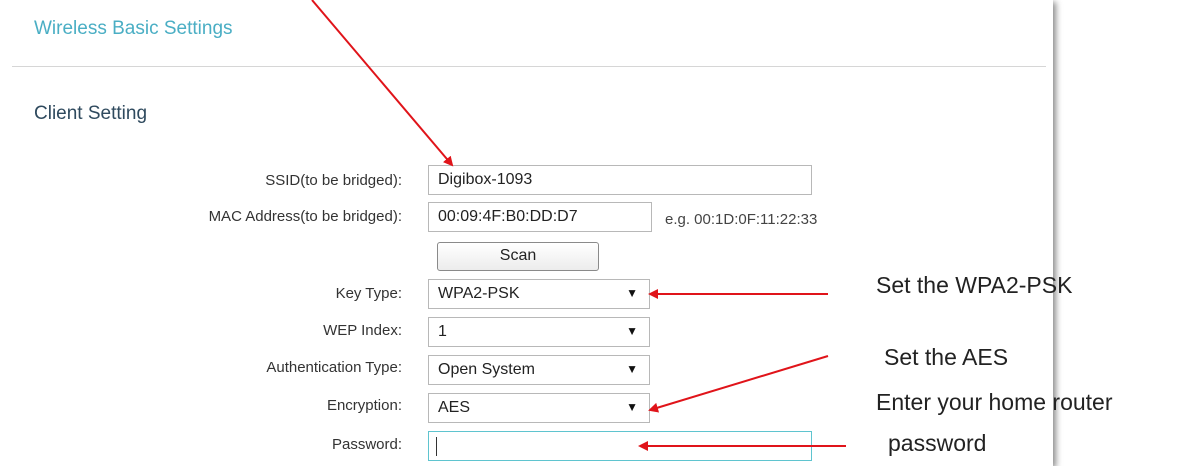  Describe the element at coordinates (382, 83) in the screenshot. I see `arrow-to-ssid` at that location.